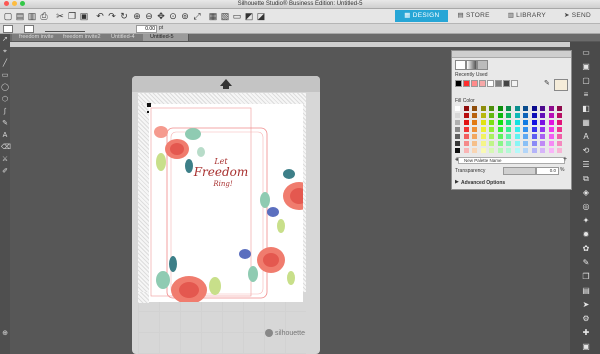 The width and height of the screenshot is (600, 354). Describe the element at coordinates (60, 16) in the screenshot. I see `cut-icon: ✂` at that location.